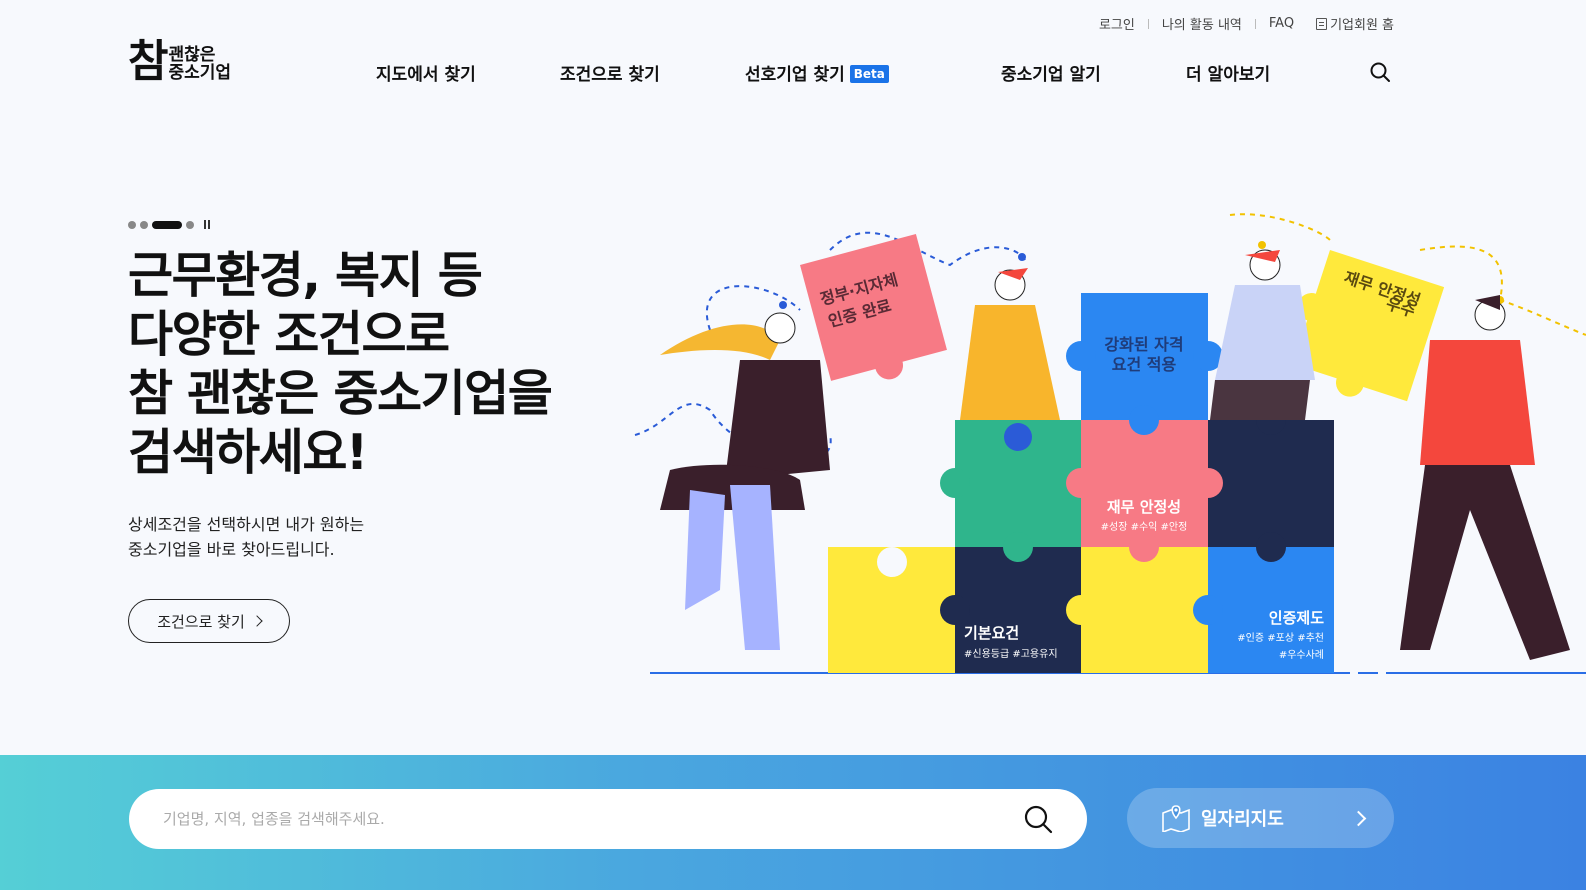  Describe the element at coordinates (246, 537) in the screenshot. I see `hero-subtitle: 상세조건을 선택하시면 내가 원하는 중소기업을 바로 찾아드립니다.` at that location.